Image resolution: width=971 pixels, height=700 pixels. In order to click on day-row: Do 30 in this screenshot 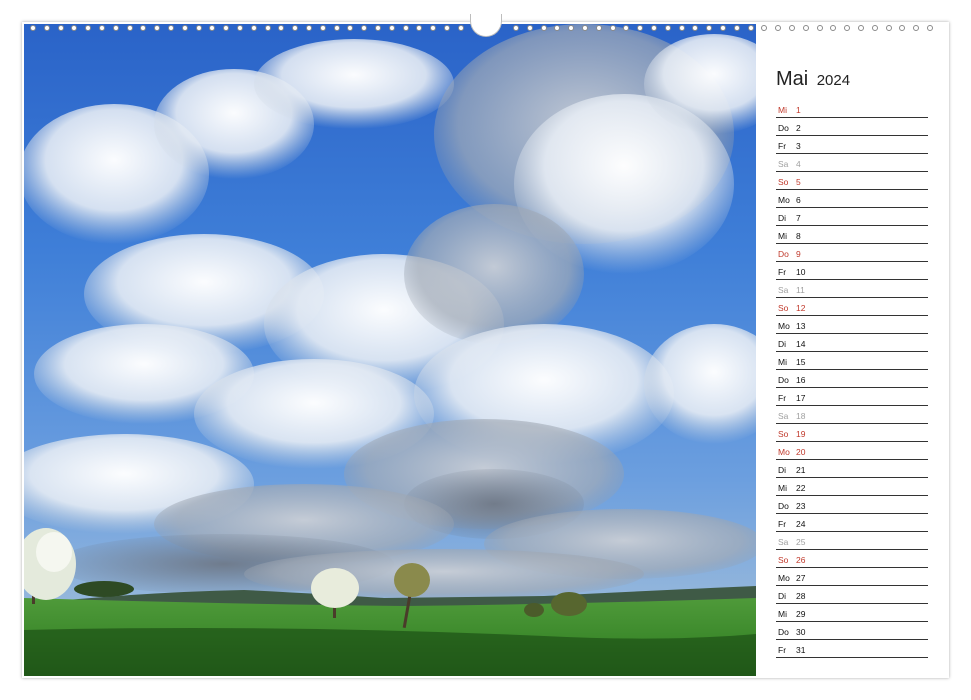, I will do `click(852, 631)`.